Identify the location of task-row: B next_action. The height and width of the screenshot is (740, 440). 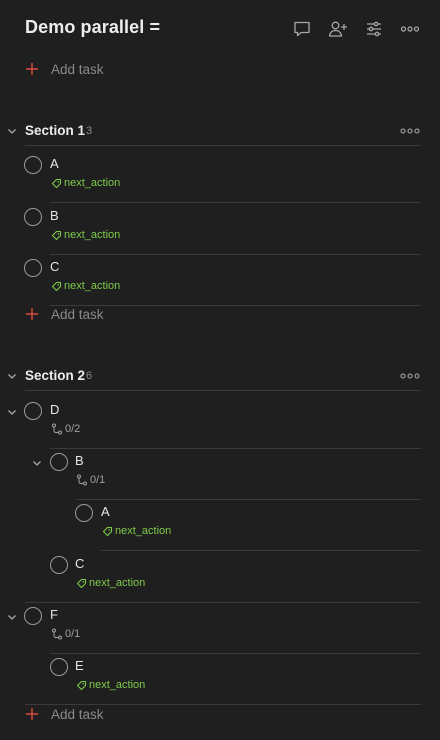
(220, 229).